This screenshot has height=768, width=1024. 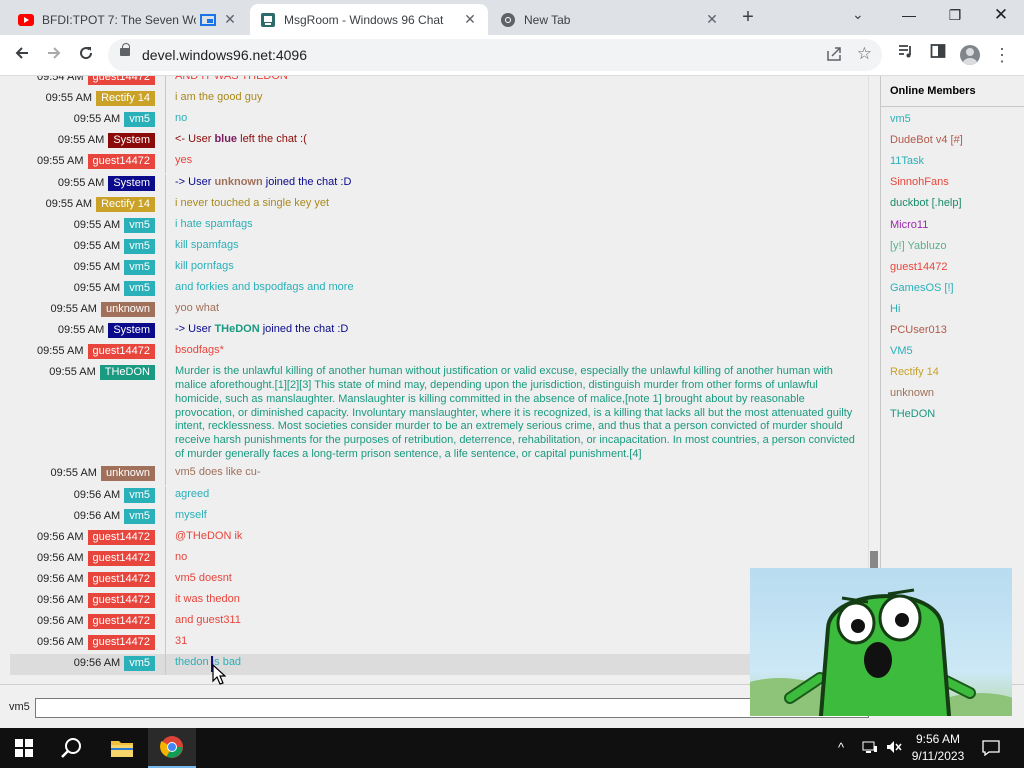 I want to click on username-badge: THeDON, so click(x=127, y=373).